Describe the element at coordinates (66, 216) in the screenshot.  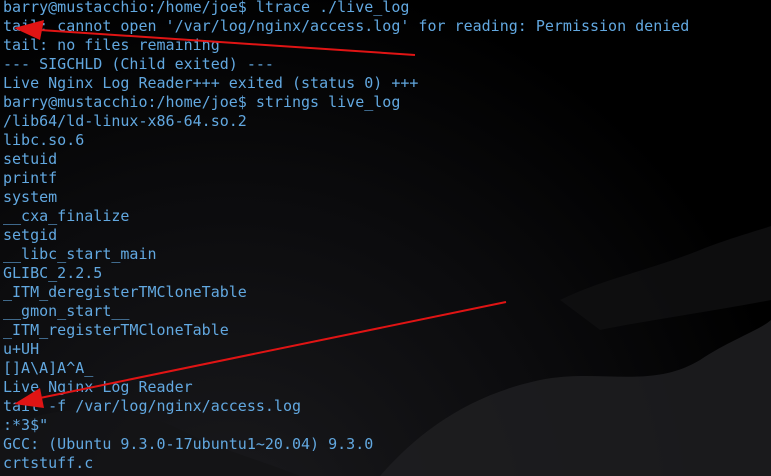
I see `terminal-line: __cxa_finalize` at that location.